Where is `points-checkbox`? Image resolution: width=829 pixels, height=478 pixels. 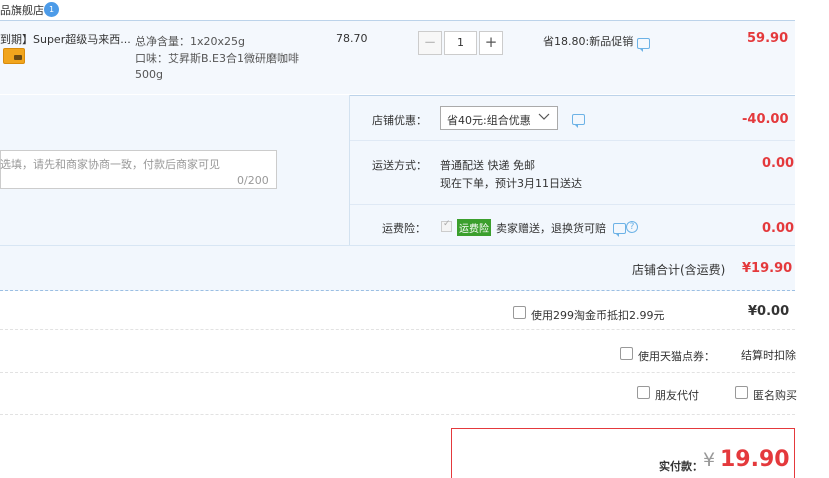
points-checkbox is located at coordinates (626, 353).